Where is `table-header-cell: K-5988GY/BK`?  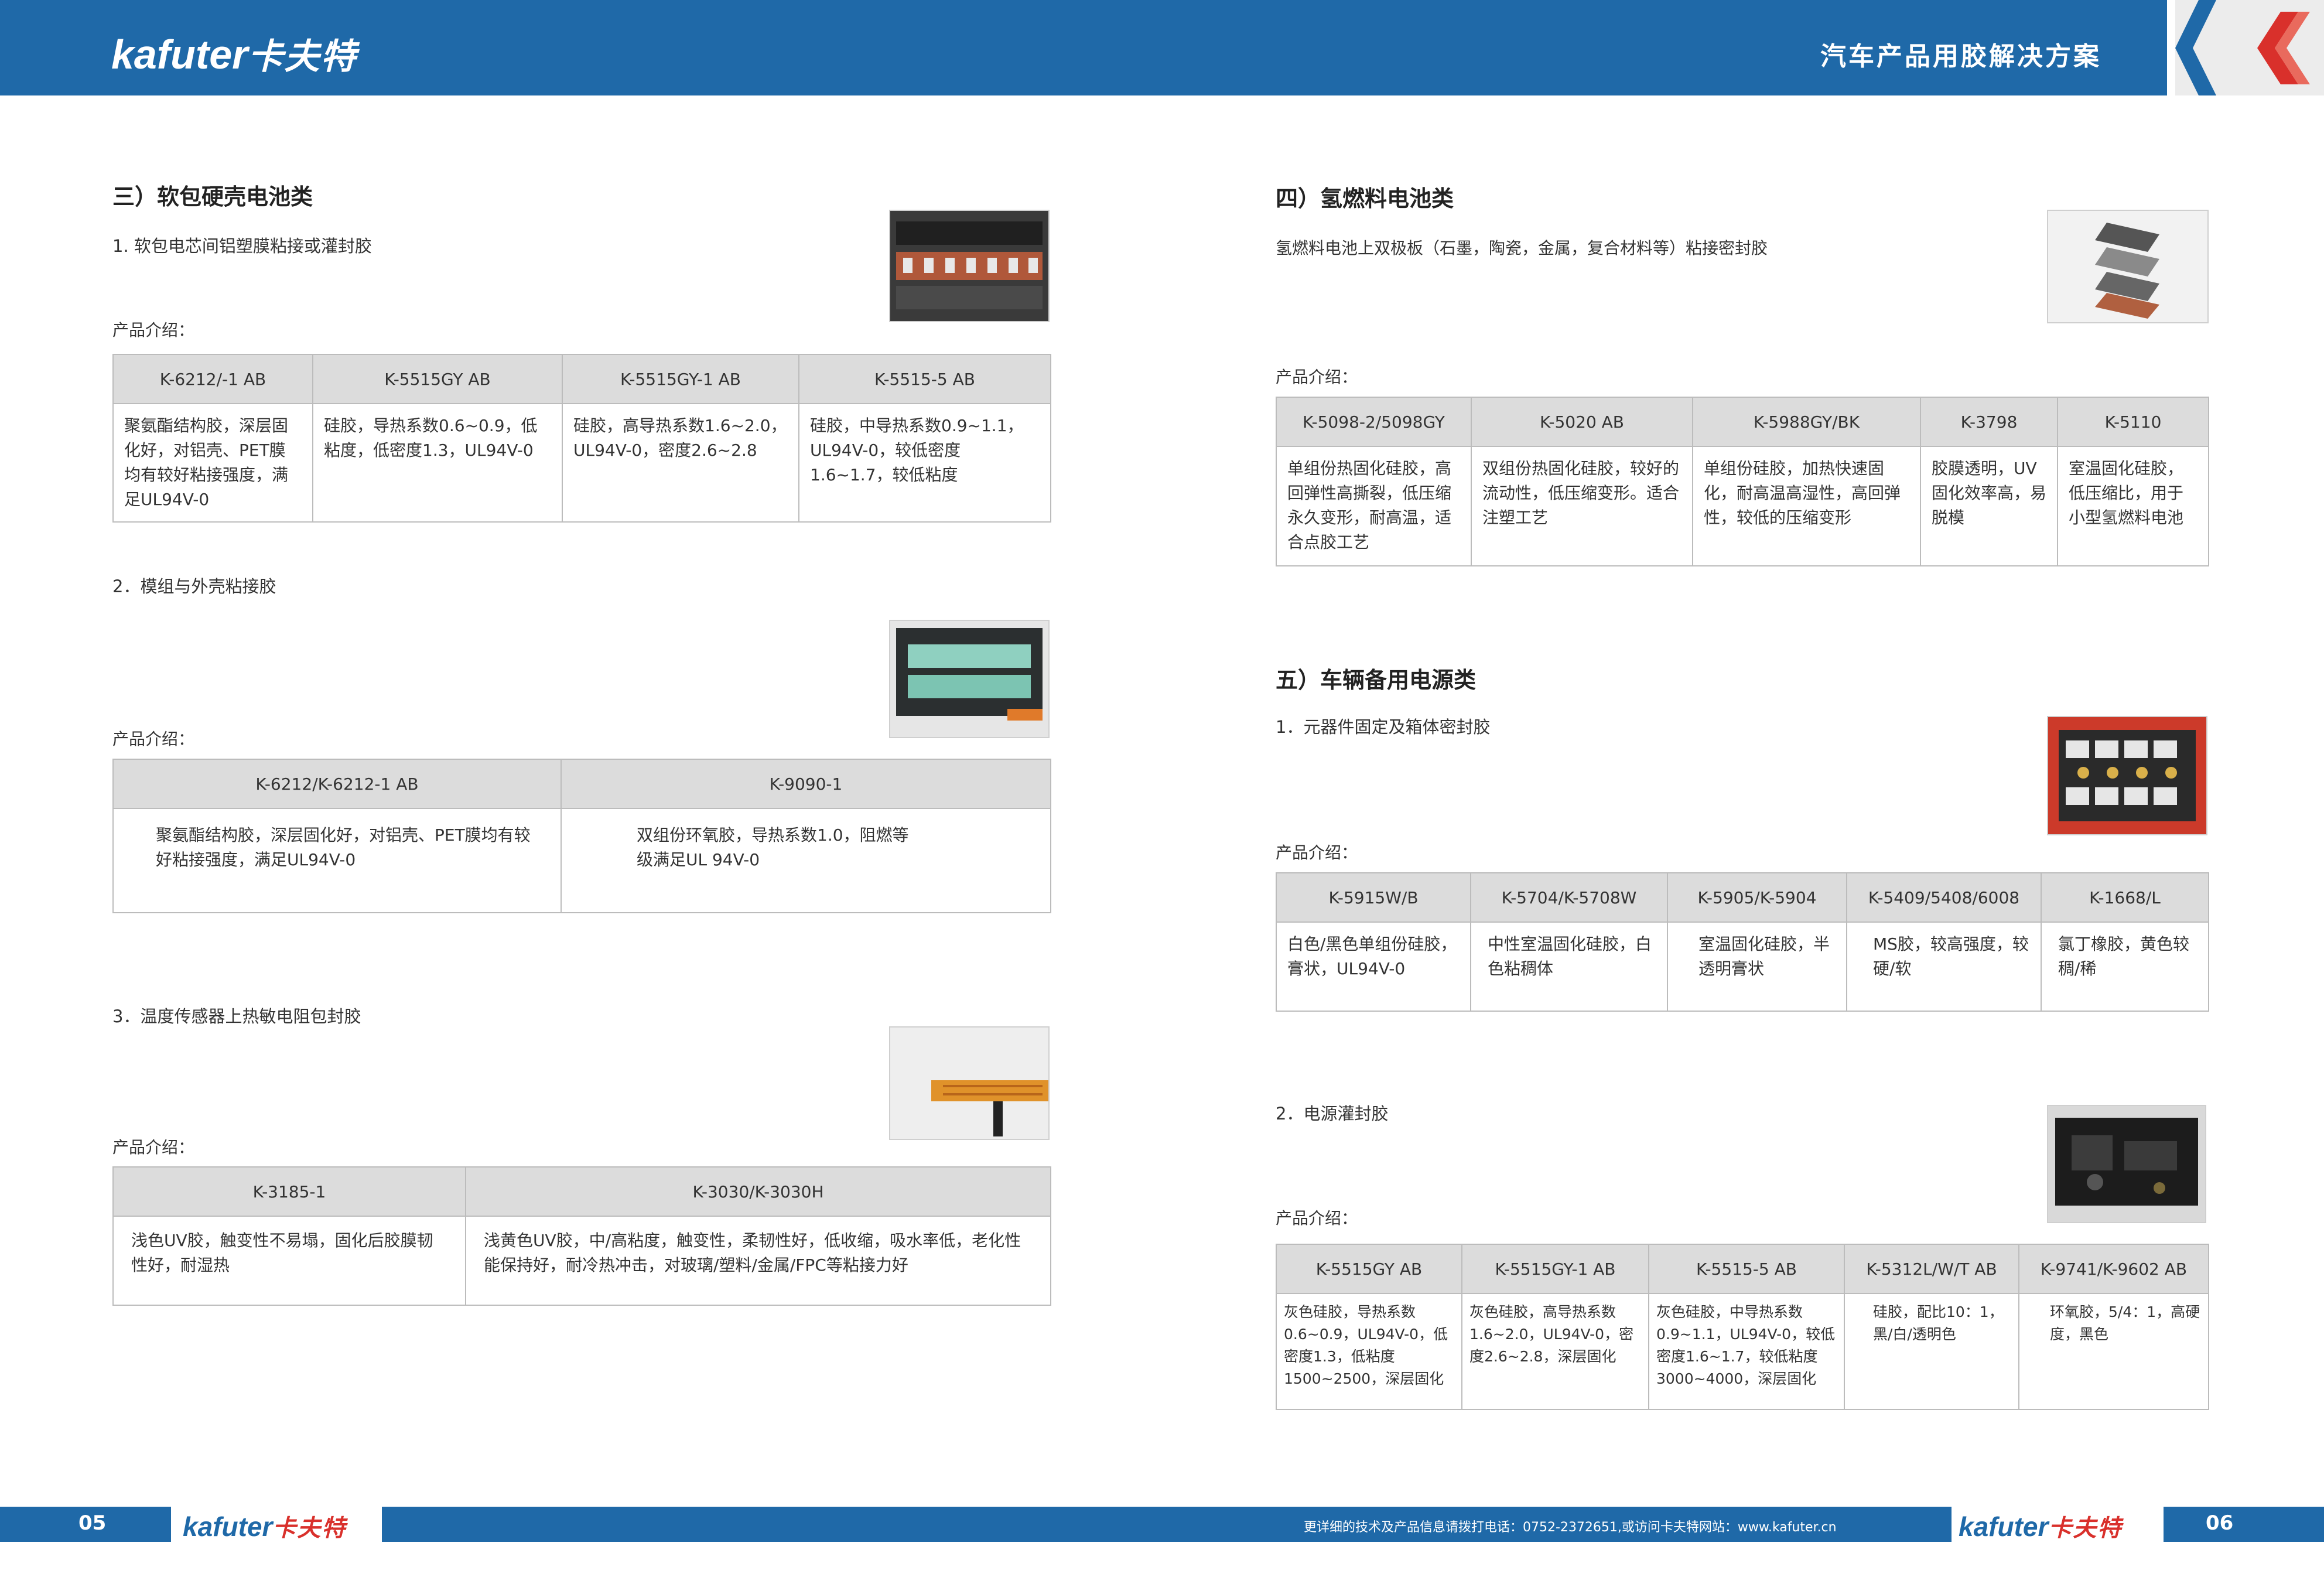
table-header-cell: K-5988GY/BK is located at coordinates (1806, 422).